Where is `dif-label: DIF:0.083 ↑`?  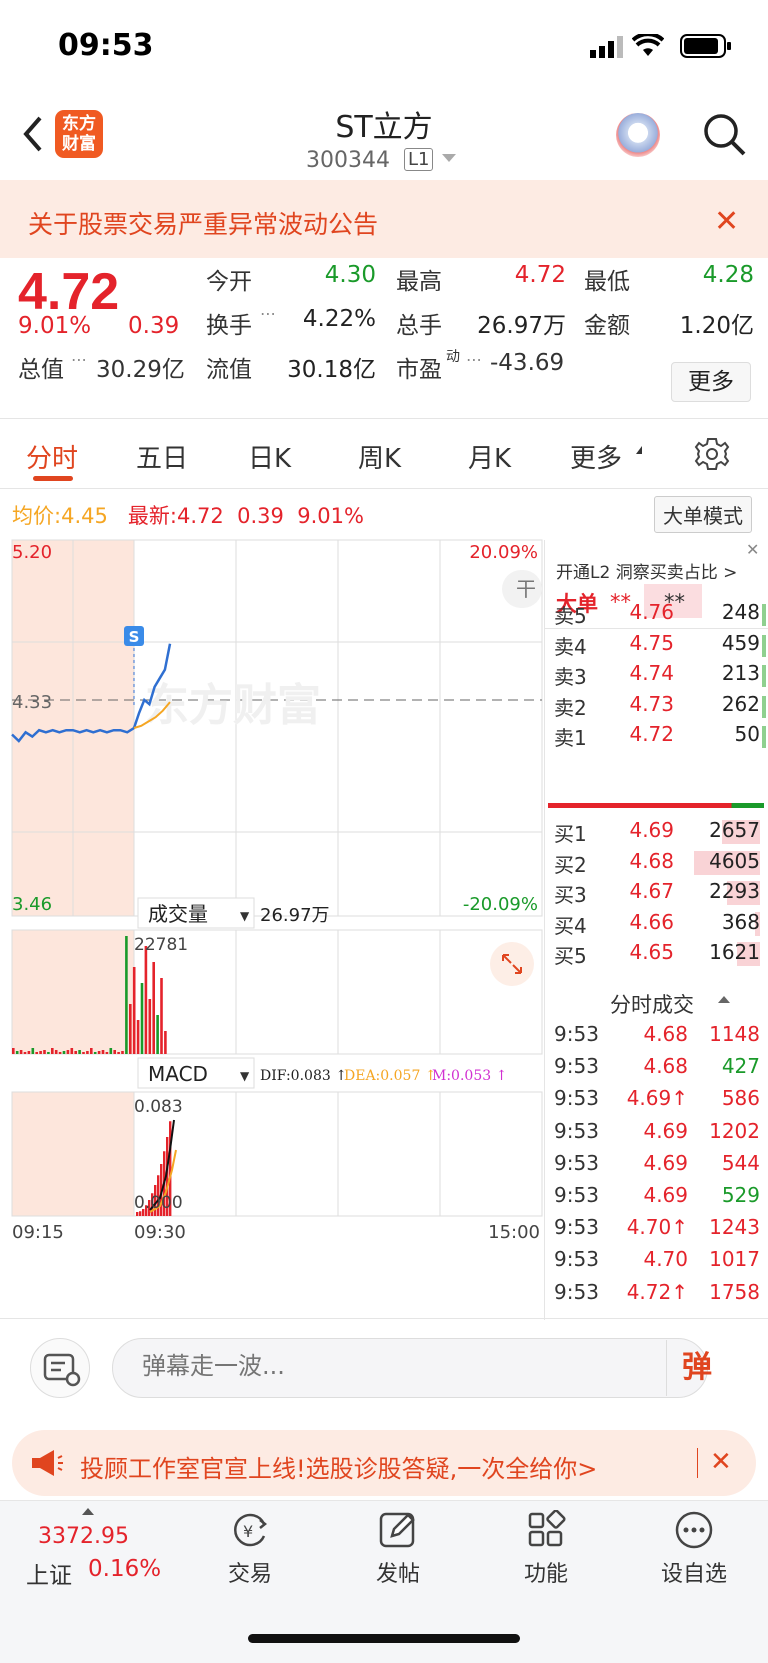
dif-label: DIF:0.083 ↑ is located at coordinates (303, 1076).